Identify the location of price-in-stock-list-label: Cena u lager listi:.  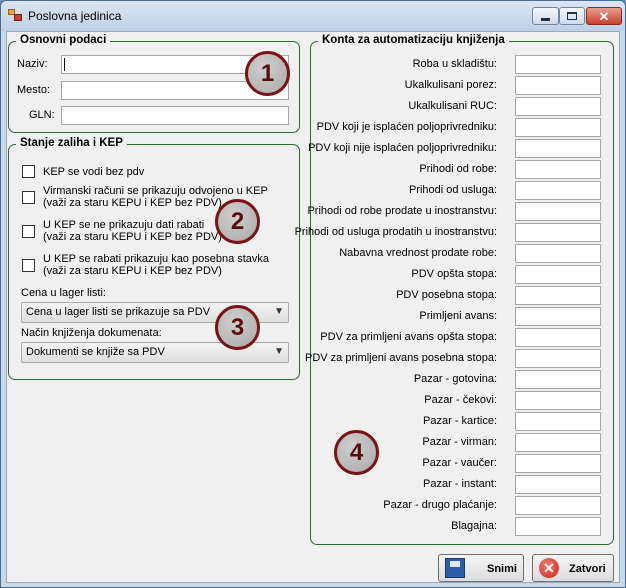
(63, 293).